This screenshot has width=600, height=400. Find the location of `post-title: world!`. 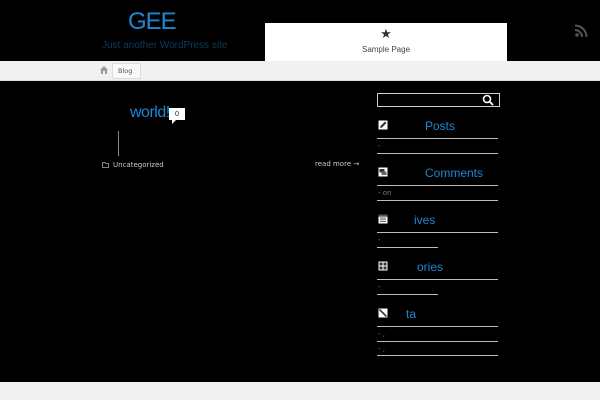

post-title: world! is located at coordinates (150, 113).